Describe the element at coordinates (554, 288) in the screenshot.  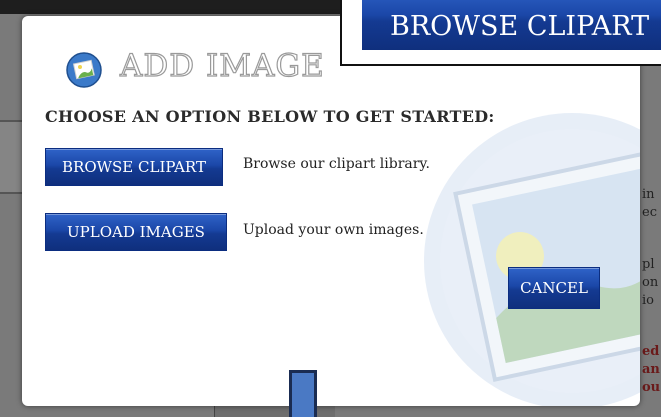
I see `cancel-button: CANCEL` at that location.